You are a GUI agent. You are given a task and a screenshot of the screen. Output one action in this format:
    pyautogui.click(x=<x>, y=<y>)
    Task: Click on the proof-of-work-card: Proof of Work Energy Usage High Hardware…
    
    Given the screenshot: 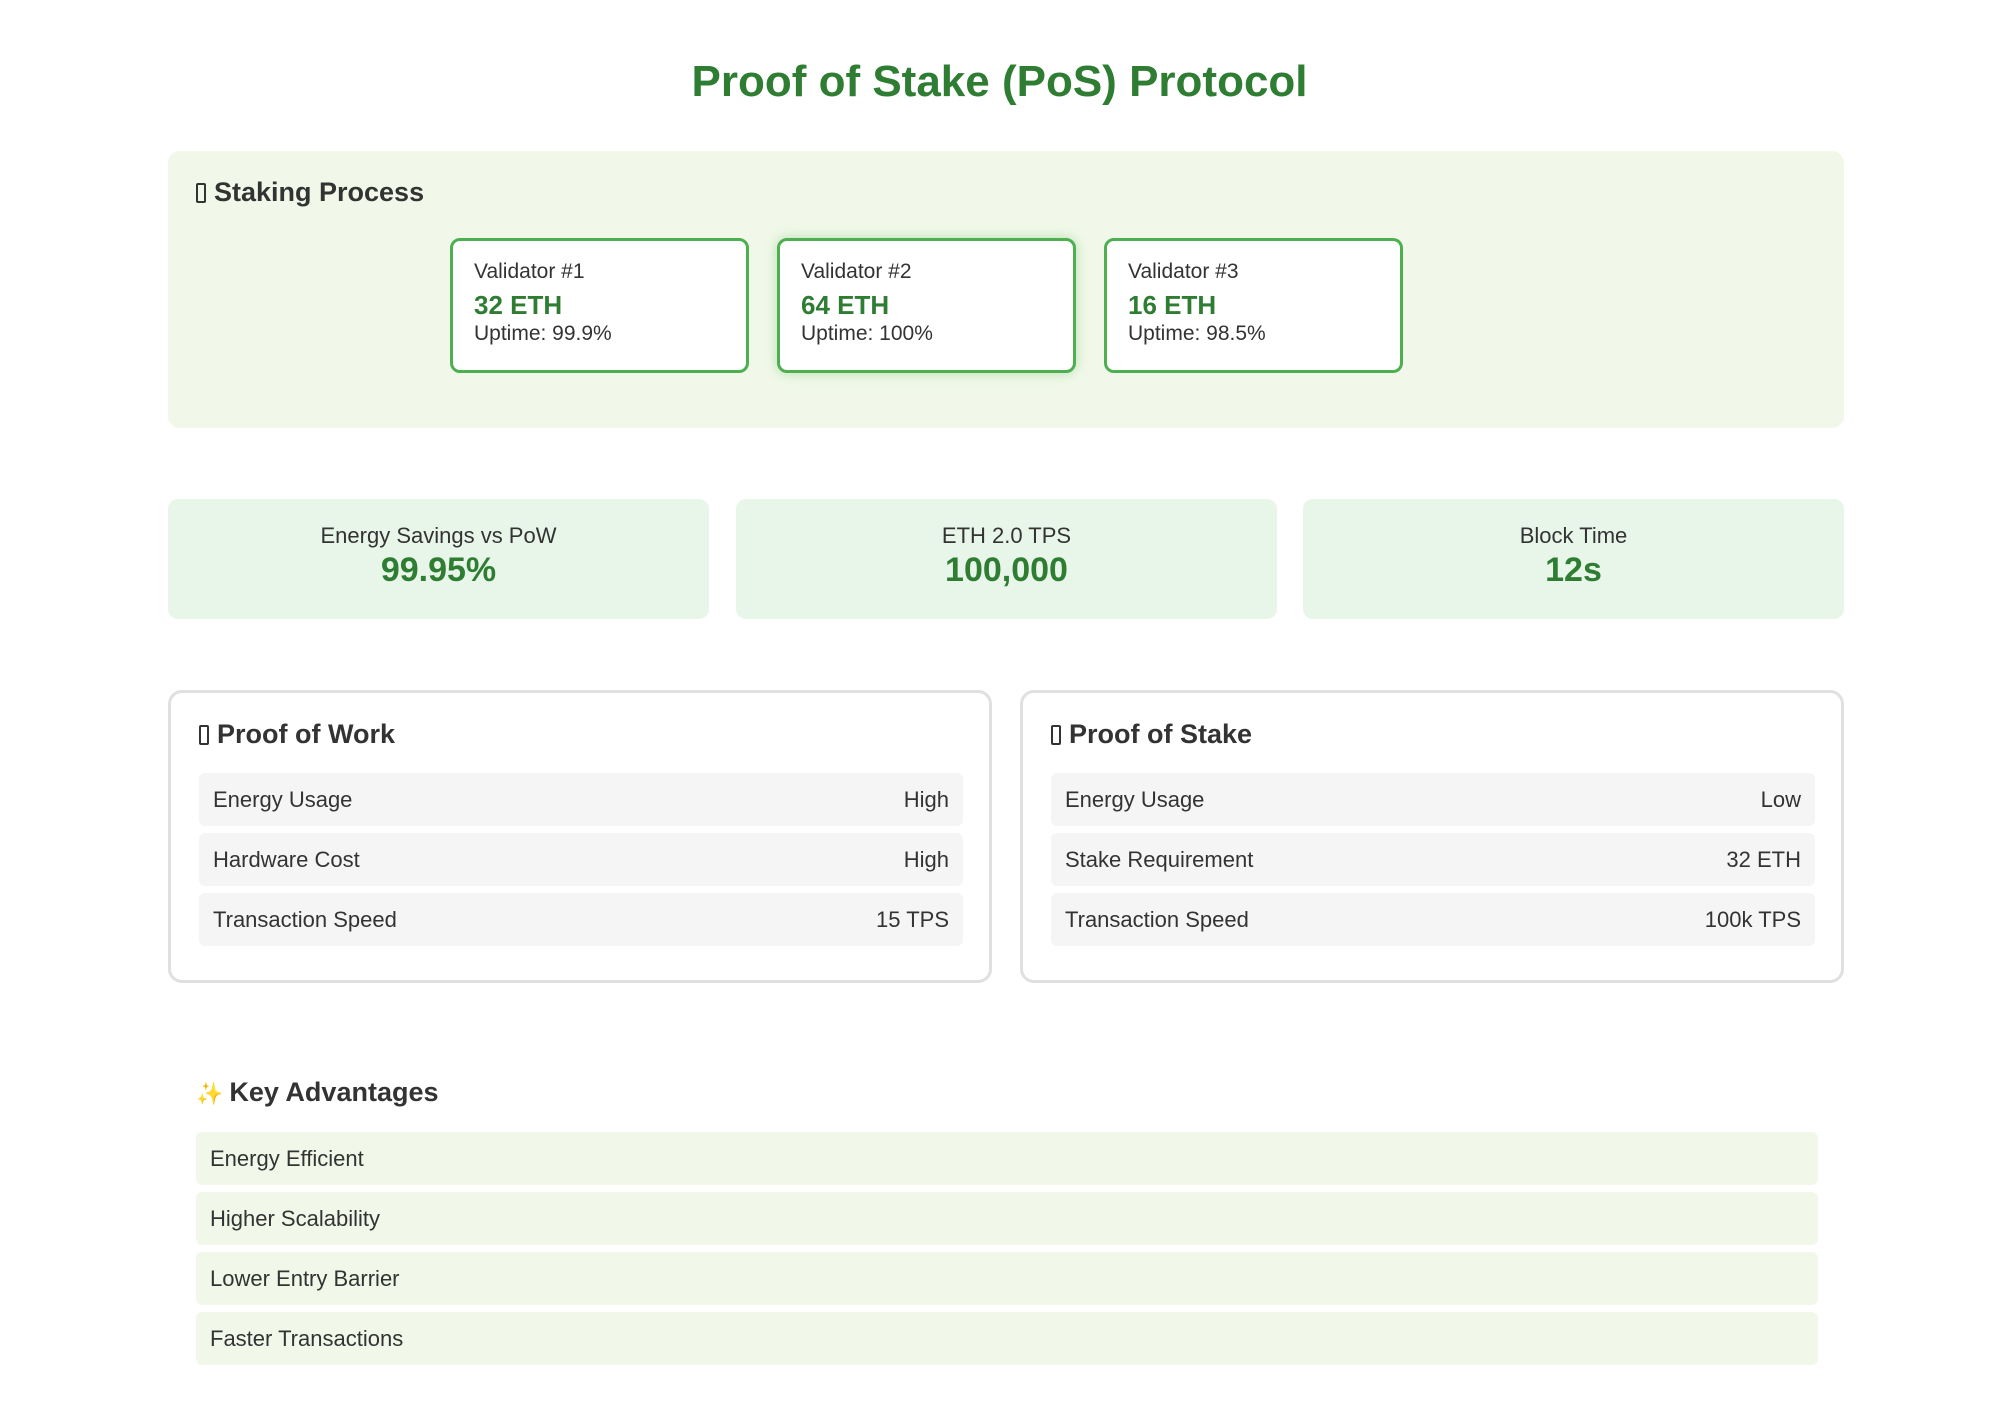 What is the action you would take?
    pyautogui.click(x=580, y=836)
    